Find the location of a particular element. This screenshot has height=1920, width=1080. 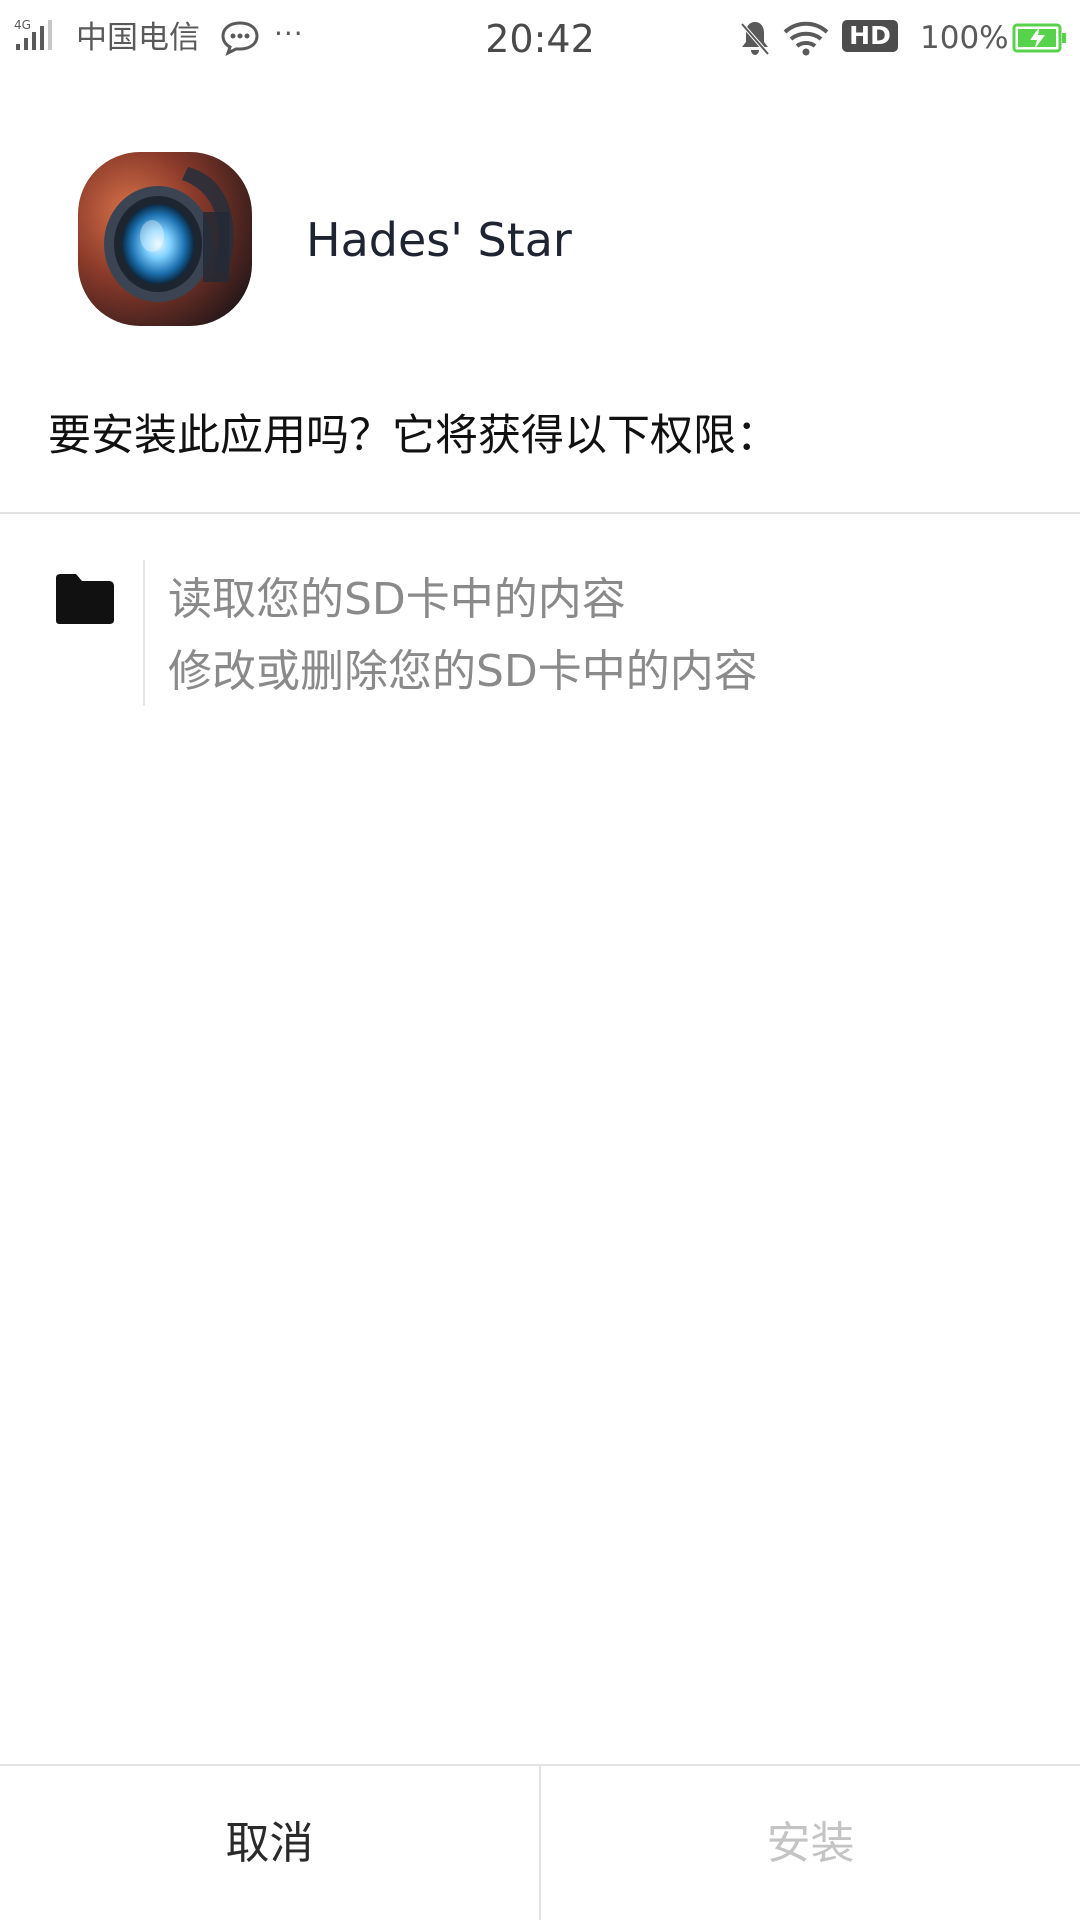

install-button: 安装 is located at coordinates (810, 1843).